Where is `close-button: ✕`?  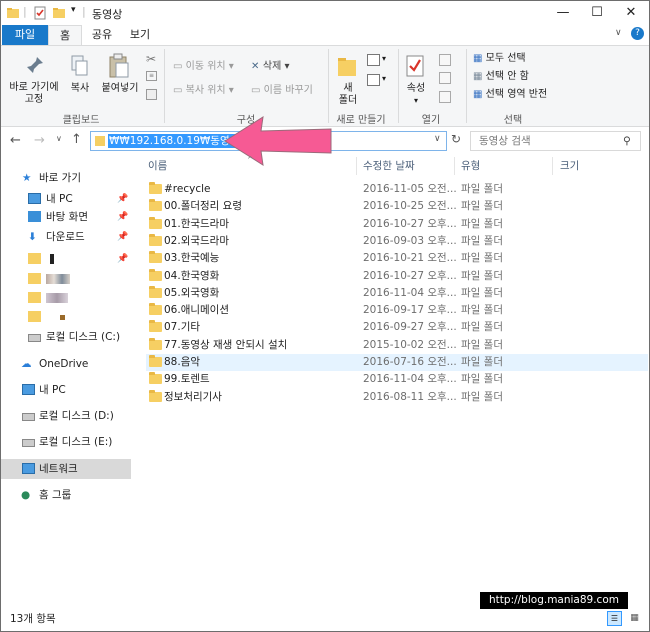 close-button: ✕ is located at coordinates (631, 13).